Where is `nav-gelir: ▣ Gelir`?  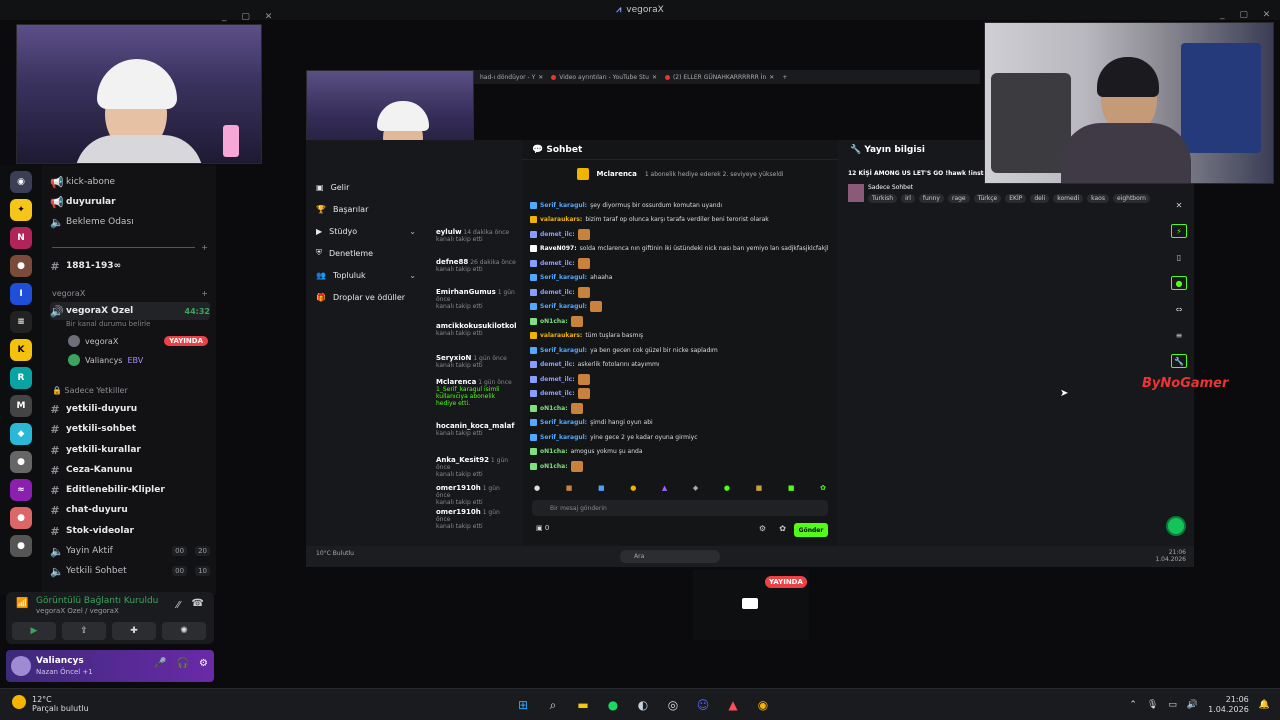 nav-gelir: ▣ Gelir is located at coordinates (366, 187).